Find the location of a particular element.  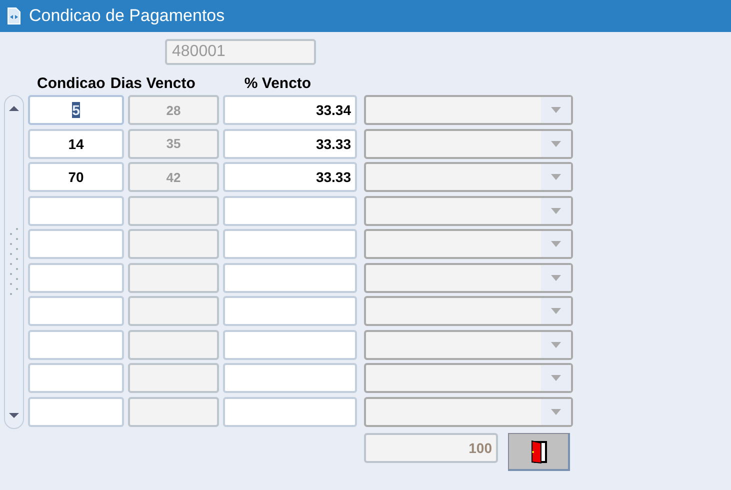

condicao-field: 70 is located at coordinates (76, 177).